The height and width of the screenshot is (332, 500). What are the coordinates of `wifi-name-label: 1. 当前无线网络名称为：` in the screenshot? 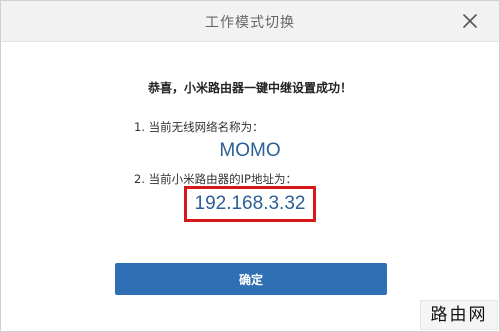 It's located at (199, 127).